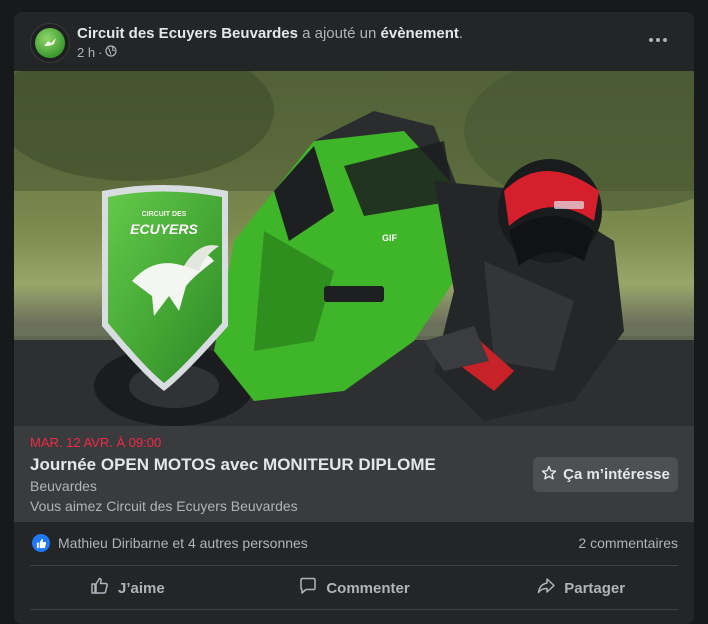 Image resolution: width=708 pixels, height=624 pixels. What do you see at coordinates (86, 52) in the screenshot?
I see `post-time: 2 h` at bounding box center [86, 52].